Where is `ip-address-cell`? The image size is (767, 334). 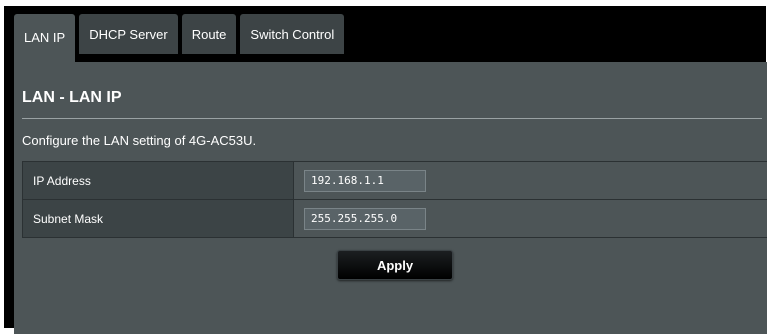 ip-address-cell is located at coordinates (530, 181).